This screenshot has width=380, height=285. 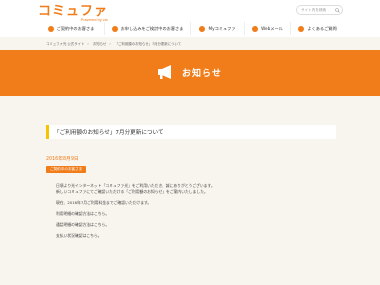 What do you see at coordinates (164, 72) in the screenshot?
I see `megaphone-icon` at bounding box center [164, 72].